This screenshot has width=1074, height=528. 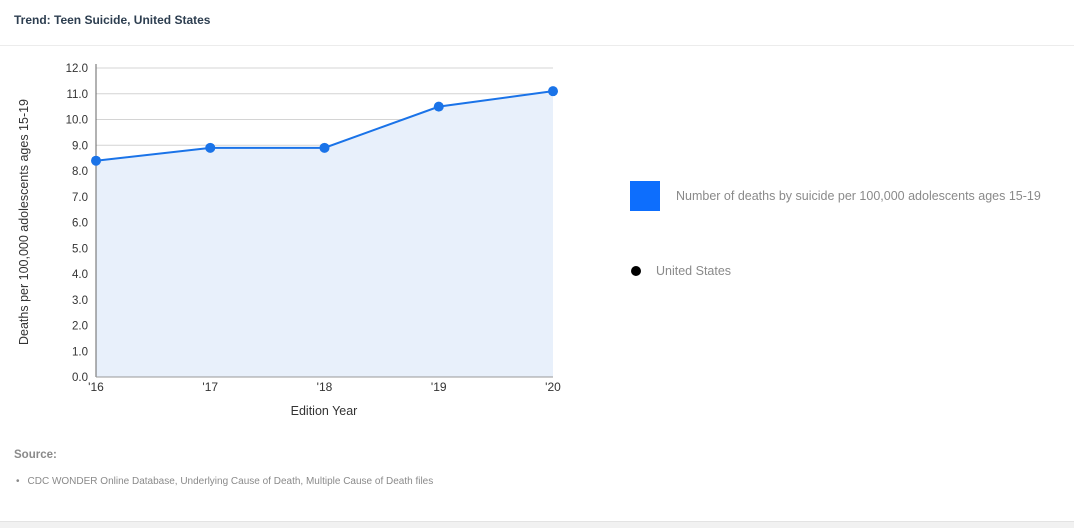 I want to click on y-tick-label: 11.0, so click(x=77, y=95).